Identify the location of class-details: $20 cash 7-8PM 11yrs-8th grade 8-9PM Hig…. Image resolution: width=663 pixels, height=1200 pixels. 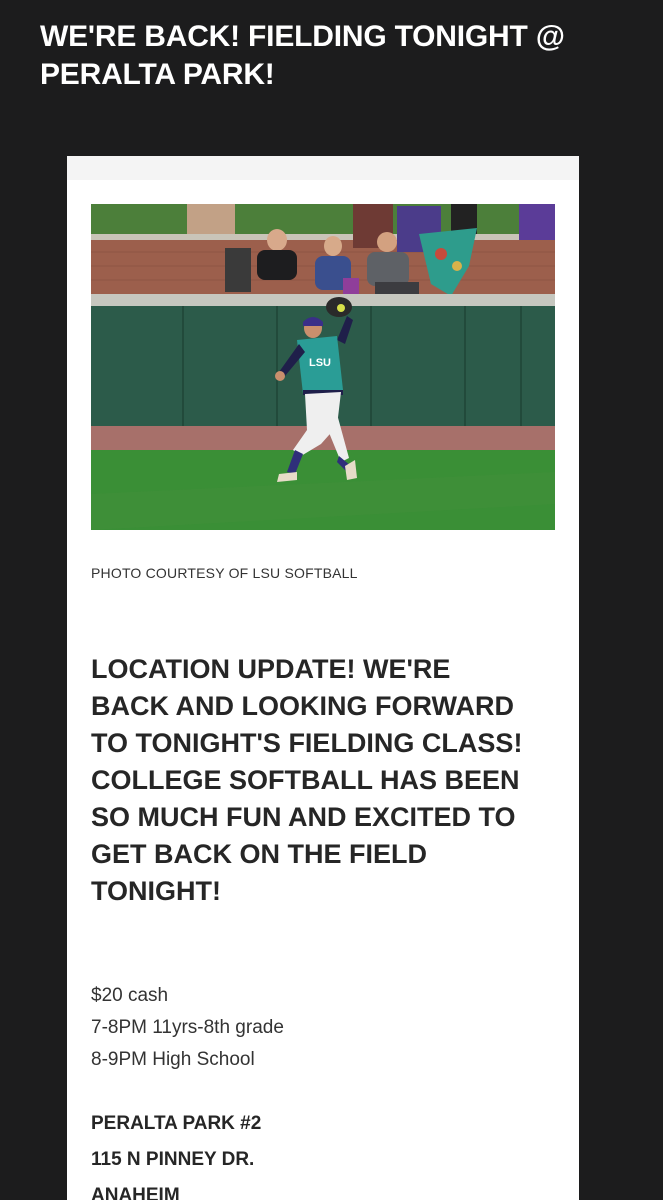
(187, 1028).